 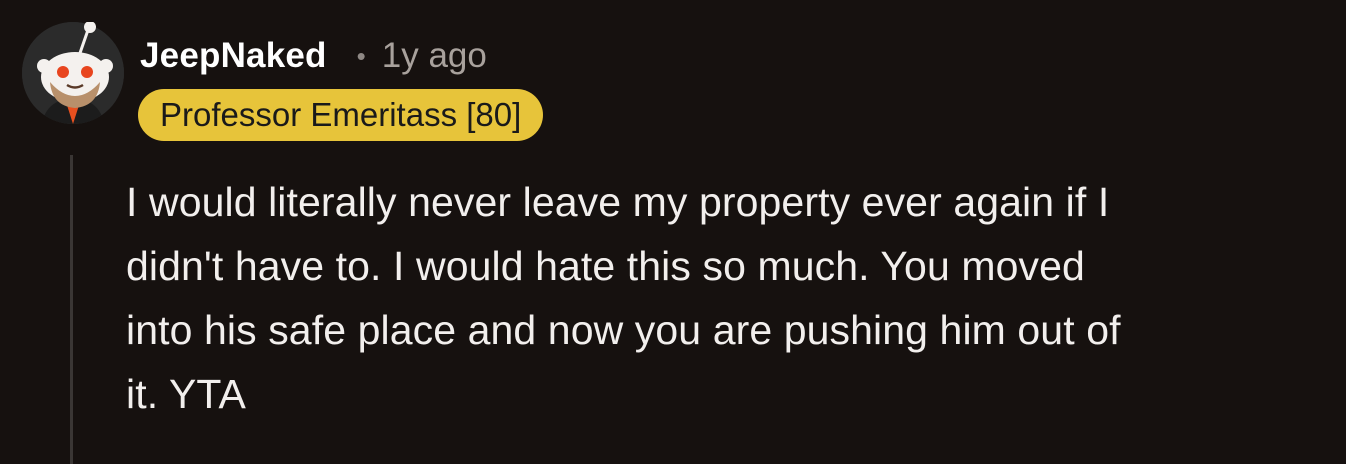 What do you see at coordinates (233, 56) in the screenshot?
I see `username-link: JeepNaked` at bounding box center [233, 56].